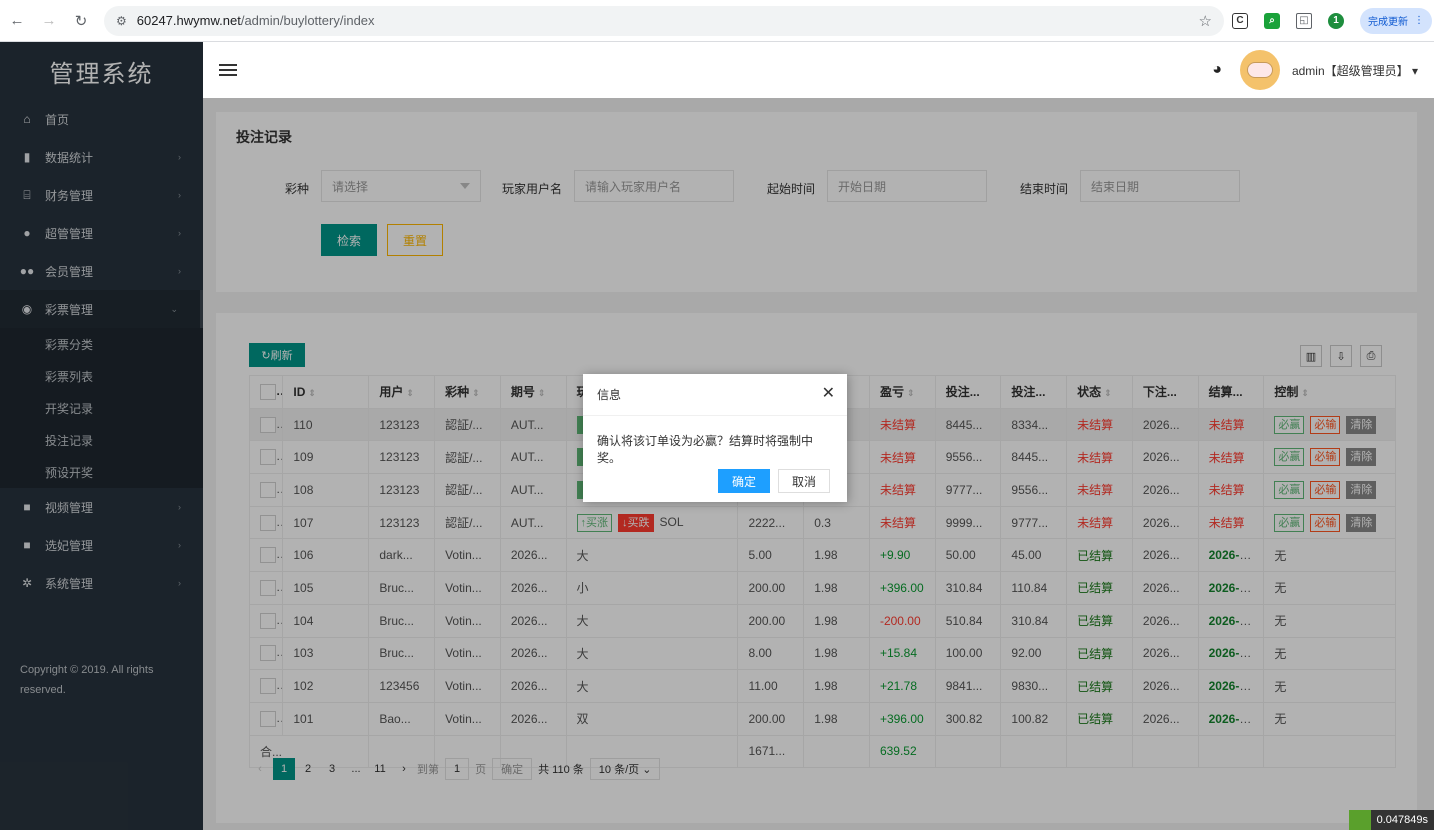 Image resolution: width=1434 pixels, height=830 pixels. I want to click on timer-value: 0.047849s, so click(1402, 820).